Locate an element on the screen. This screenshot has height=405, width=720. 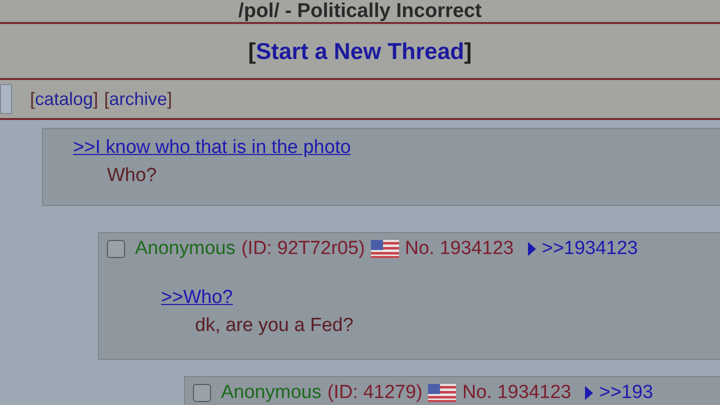
quote-link: >>Who? is located at coordinates (197, 298).